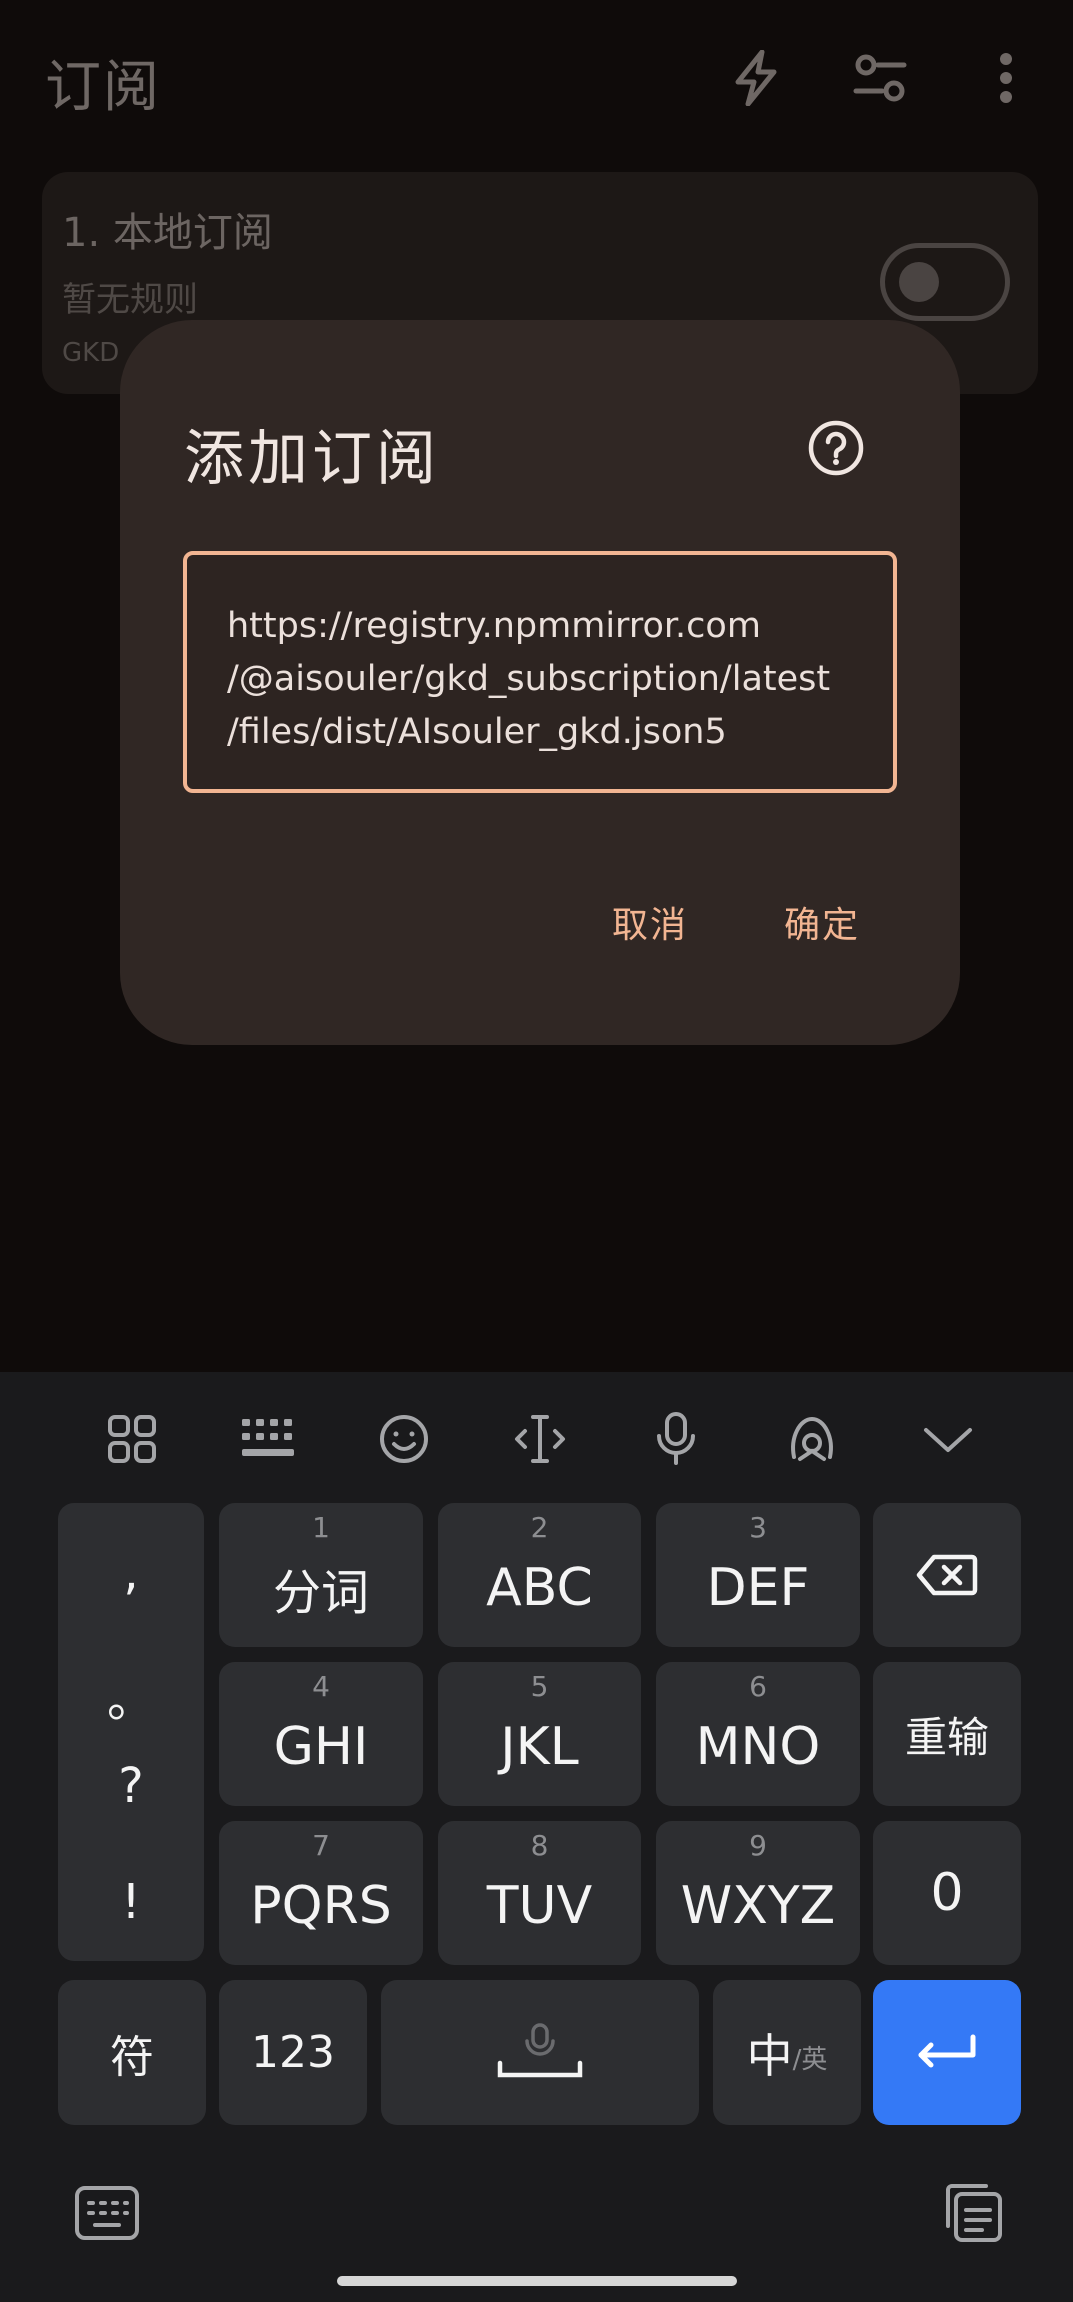  I want to click on t9-key-6: 6 MNO, so click(758, 1734).